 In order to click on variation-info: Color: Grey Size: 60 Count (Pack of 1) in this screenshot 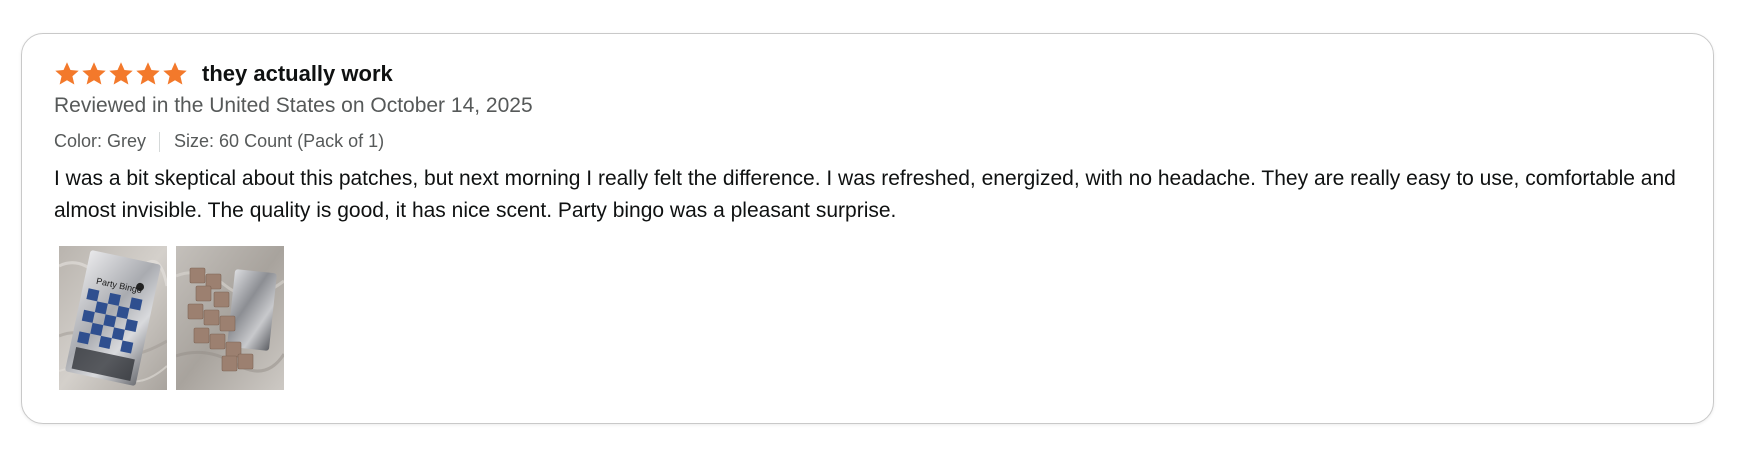, I will do `click(219, 141)`.